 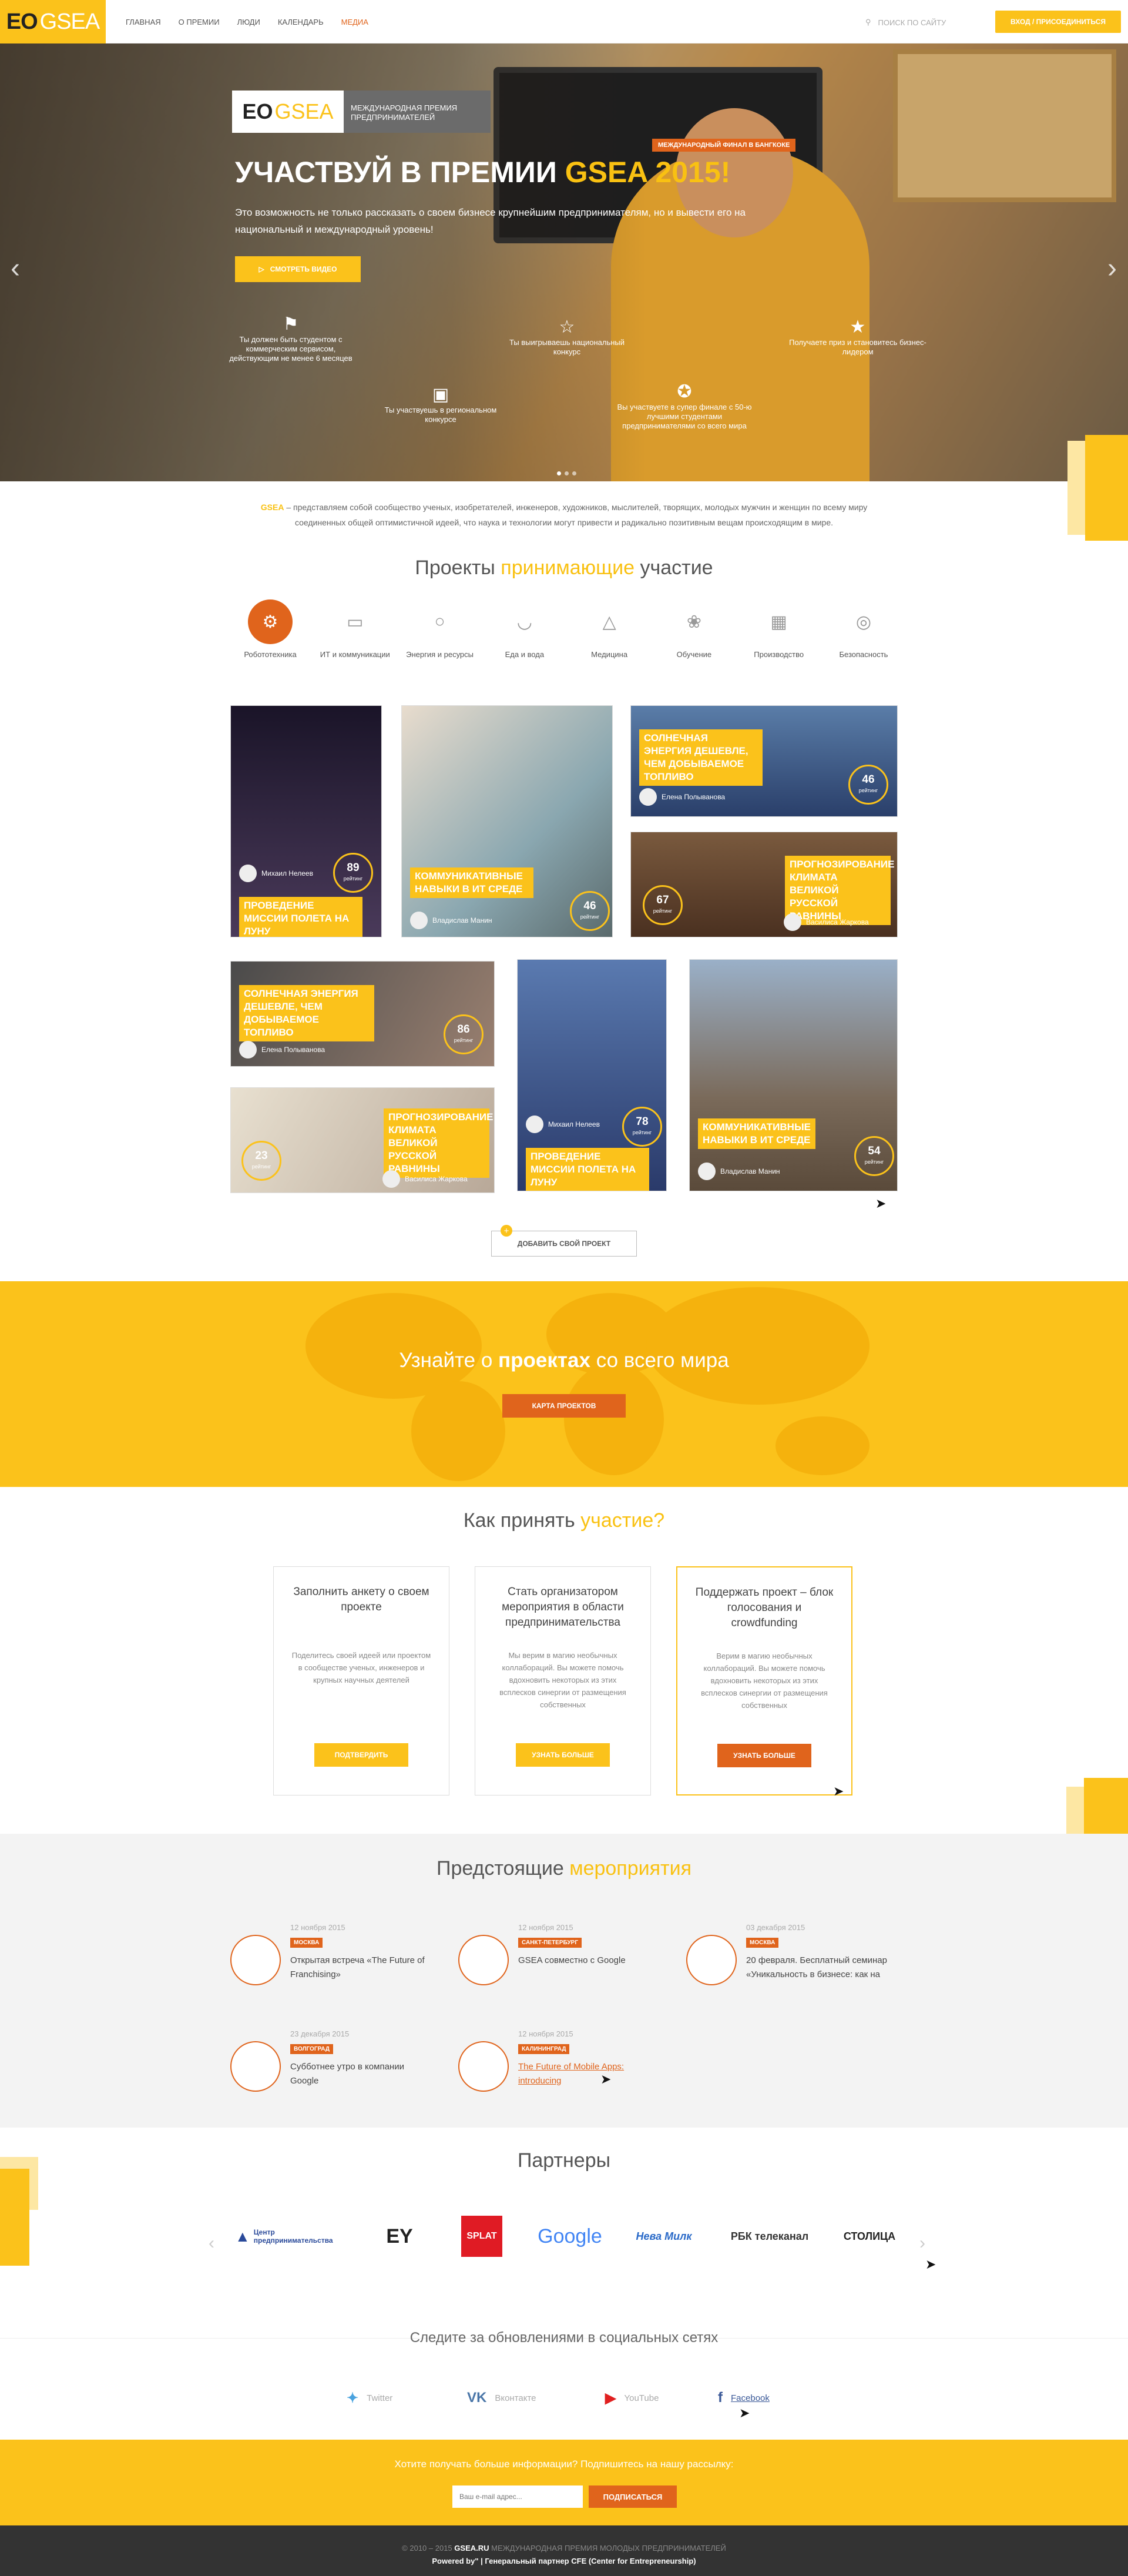 What do you see at coordinates (261, 1161) in the screenshot?
I see `card-rating: 23 рейтинг` at bounding box center [261, 1161].